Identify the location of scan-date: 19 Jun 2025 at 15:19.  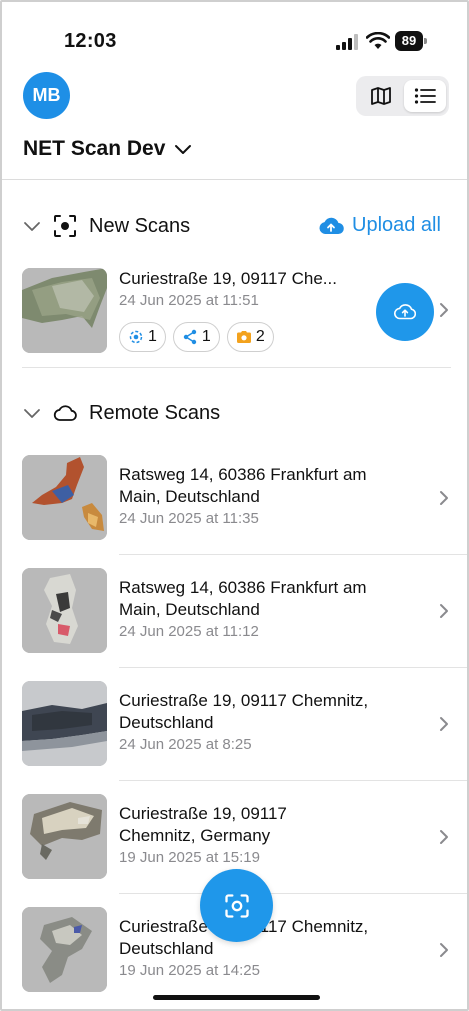
(189, 857).